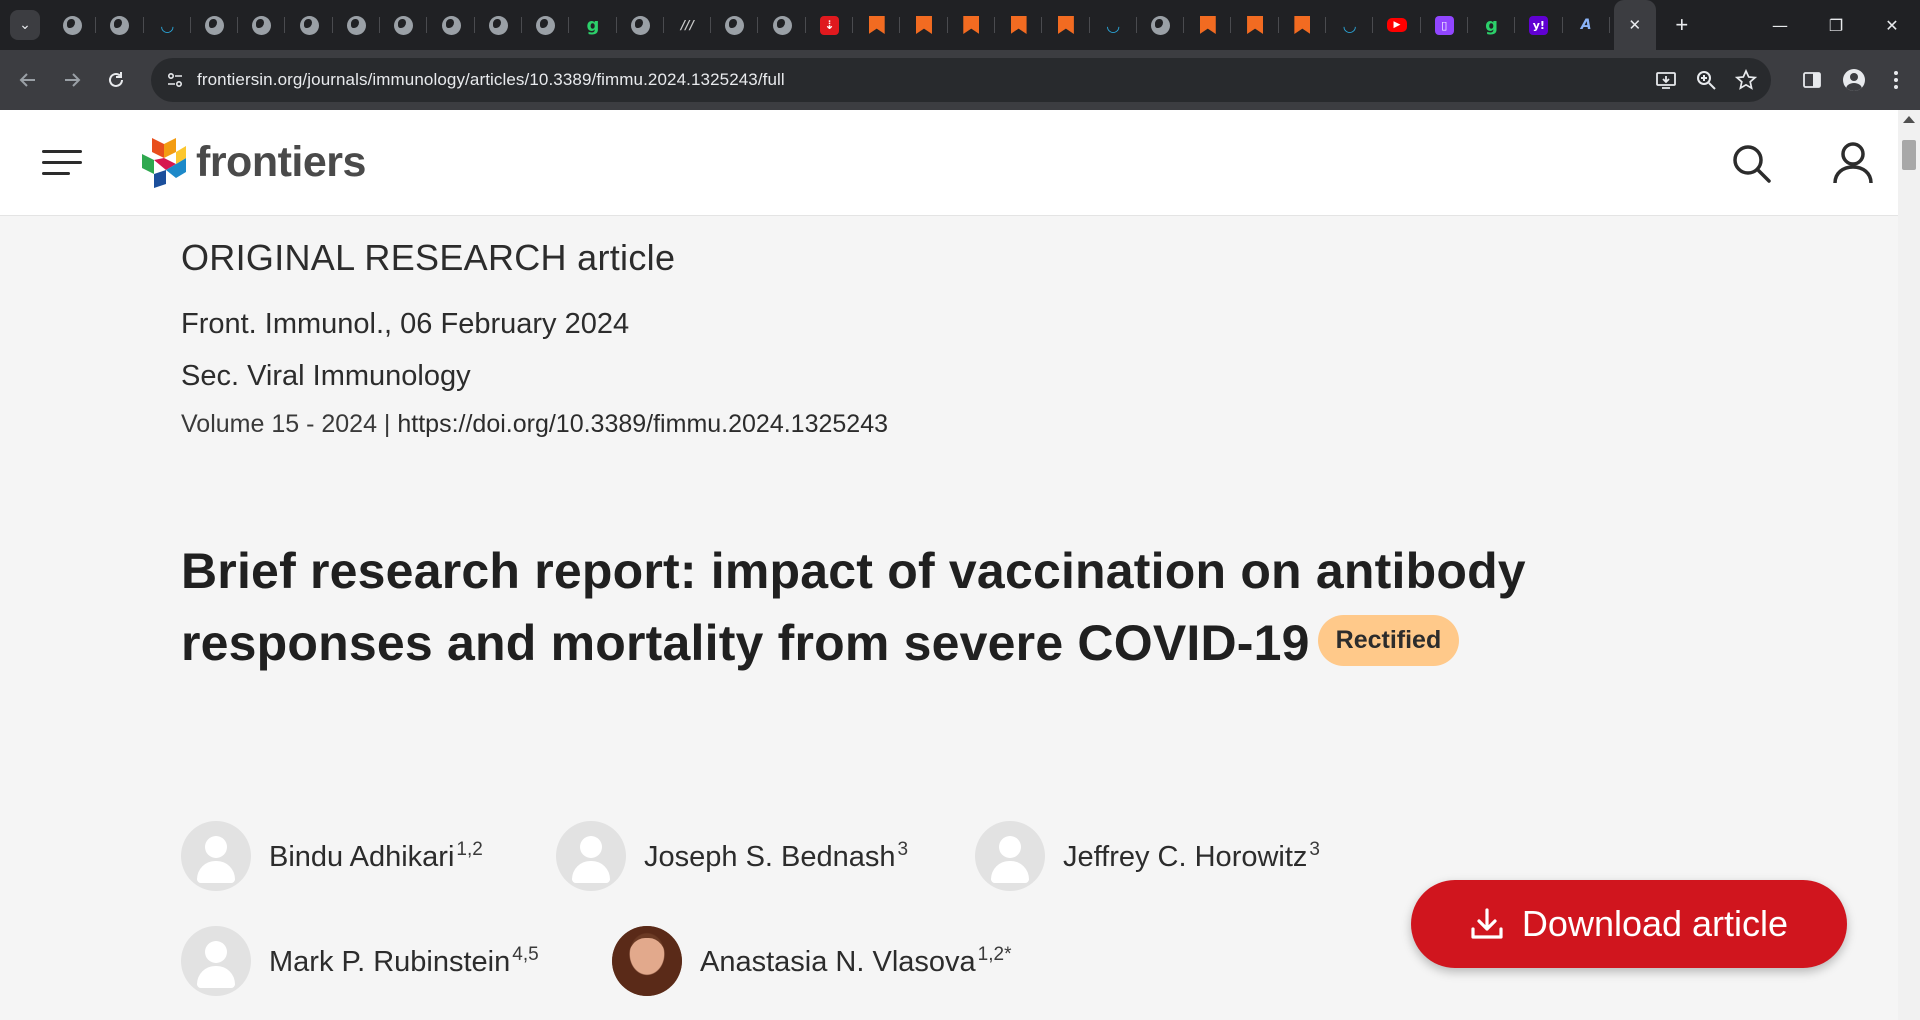 The width and height of the screenshot is (1920, 1020). What do you see at coordinates (1539, 25) in the screenshot?
I see `browser-tab: y!` at bounding box center [1539, 25].